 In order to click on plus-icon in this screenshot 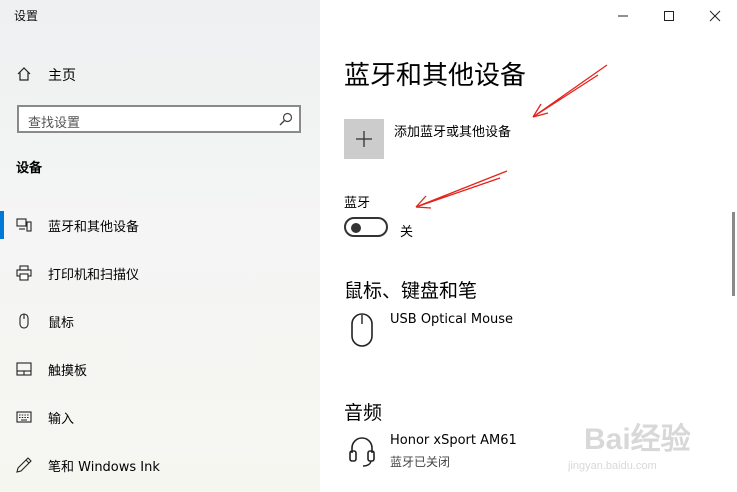, I will do `click(364, 139)`.